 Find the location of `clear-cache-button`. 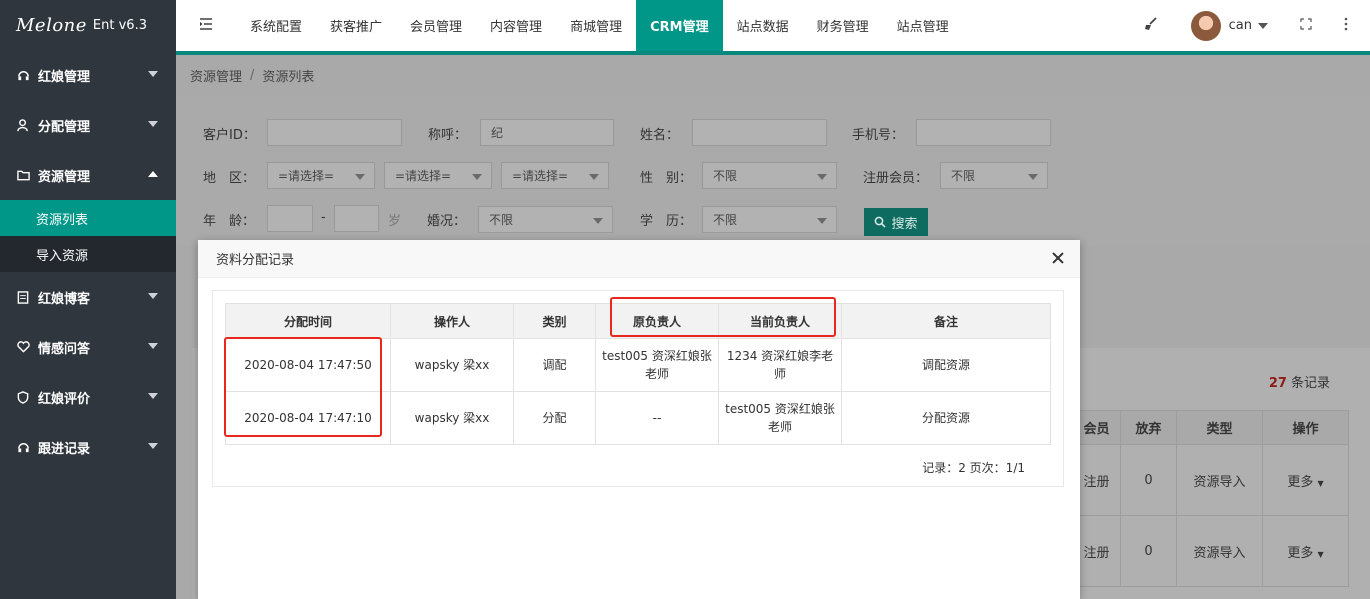

clear-cache-button is located at coordinates (1151, 26).